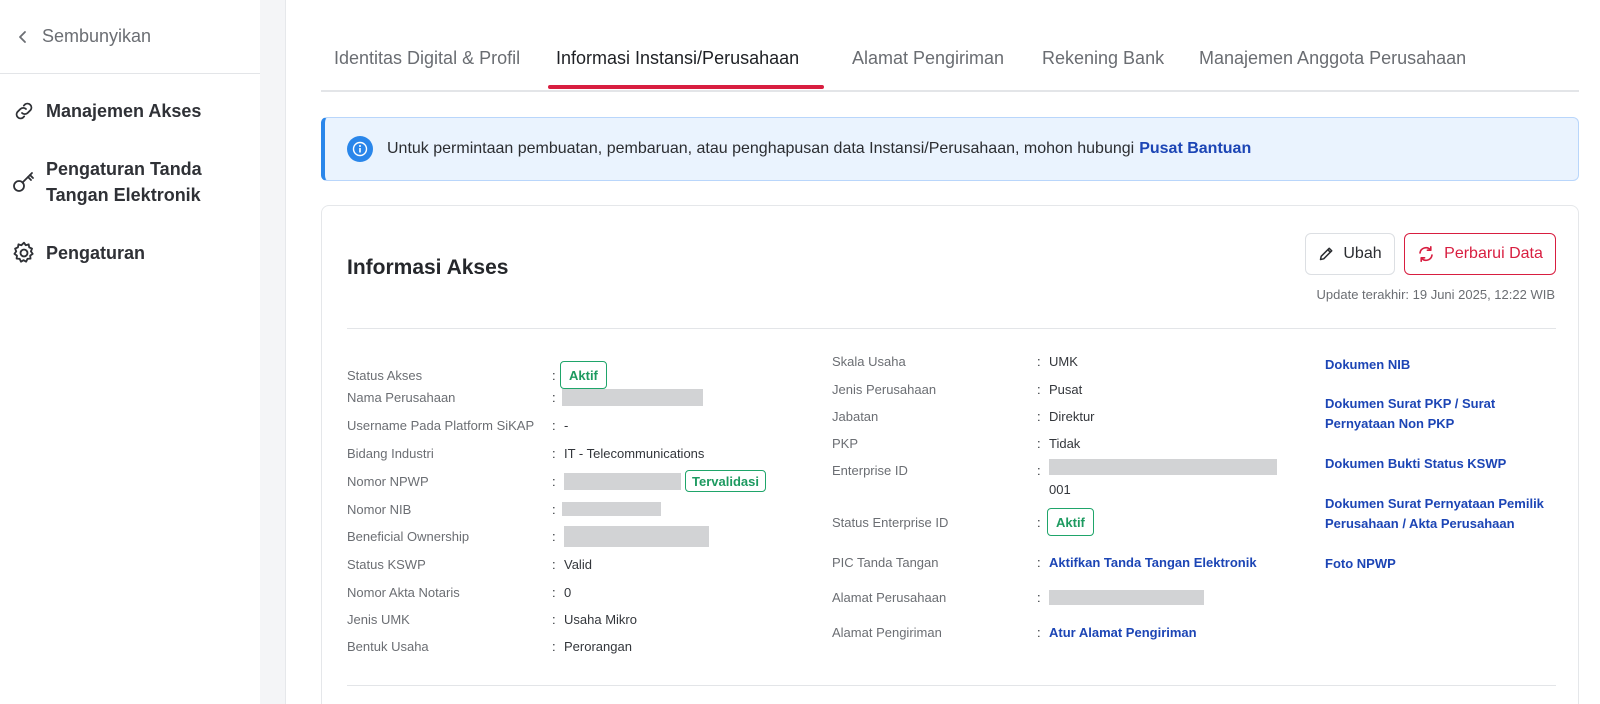 The height and width of the screenshot is (704, 1600). I want to click on edit-button: Ubah, so click(1350, 254).